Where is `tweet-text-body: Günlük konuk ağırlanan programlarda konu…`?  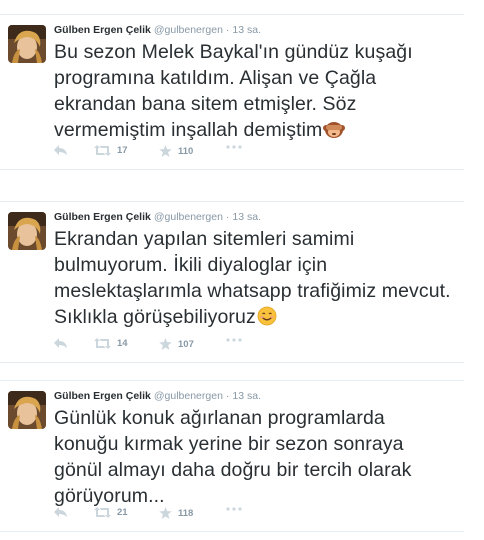 tweet-text-body: Günlük konuk ağırlanan programlarda konu… is located at coordinates (233, 457).